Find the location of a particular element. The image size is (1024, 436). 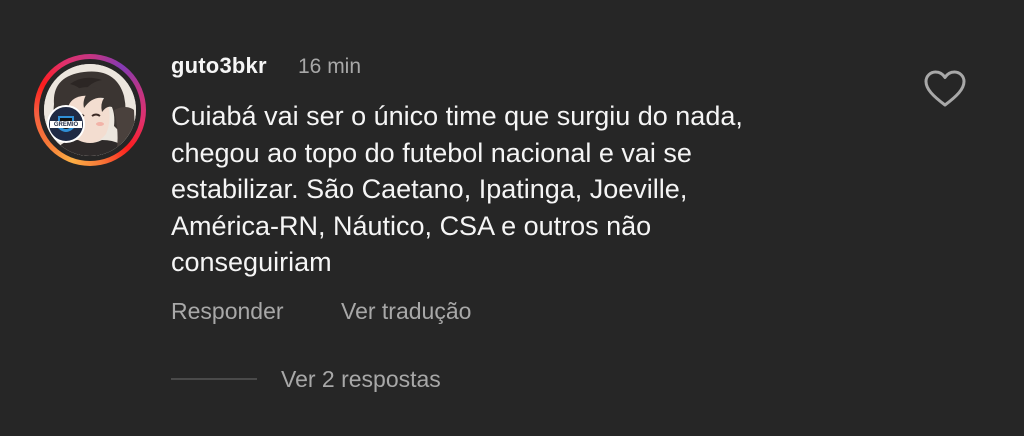

replies-divider is located at coordinates (214, 379).